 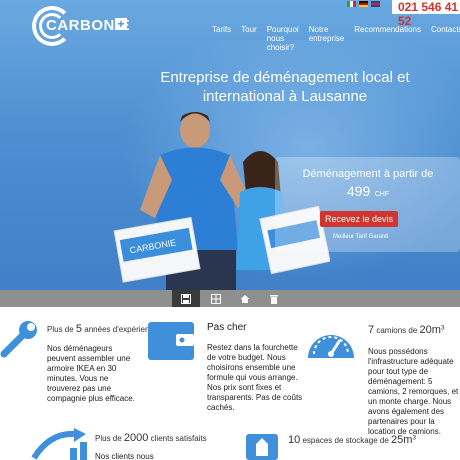 I want to click on nav-item-contacts: Contacts, so click(x=445, y=38).